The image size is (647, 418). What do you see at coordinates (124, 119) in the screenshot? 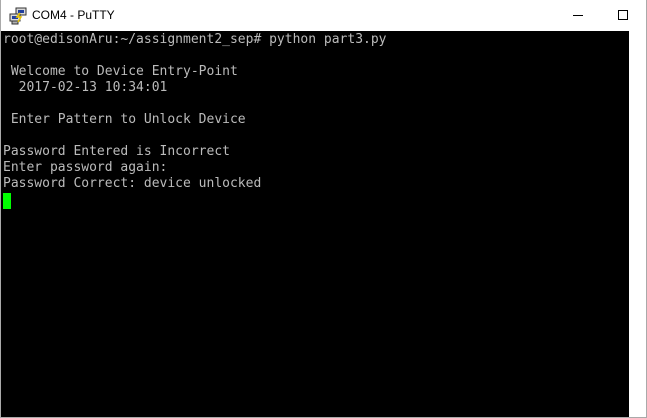
I see `terminal-line: Enter Pattern to Unlock Device` at bounding box center [124, 119].